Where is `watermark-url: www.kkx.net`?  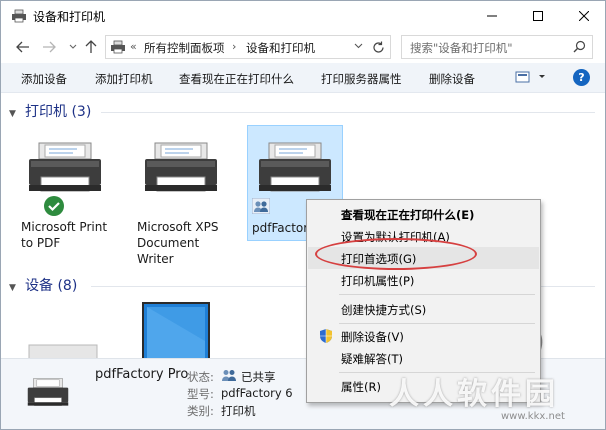 watermark-url: www.kkx.net is located at coordinates (533, 416).